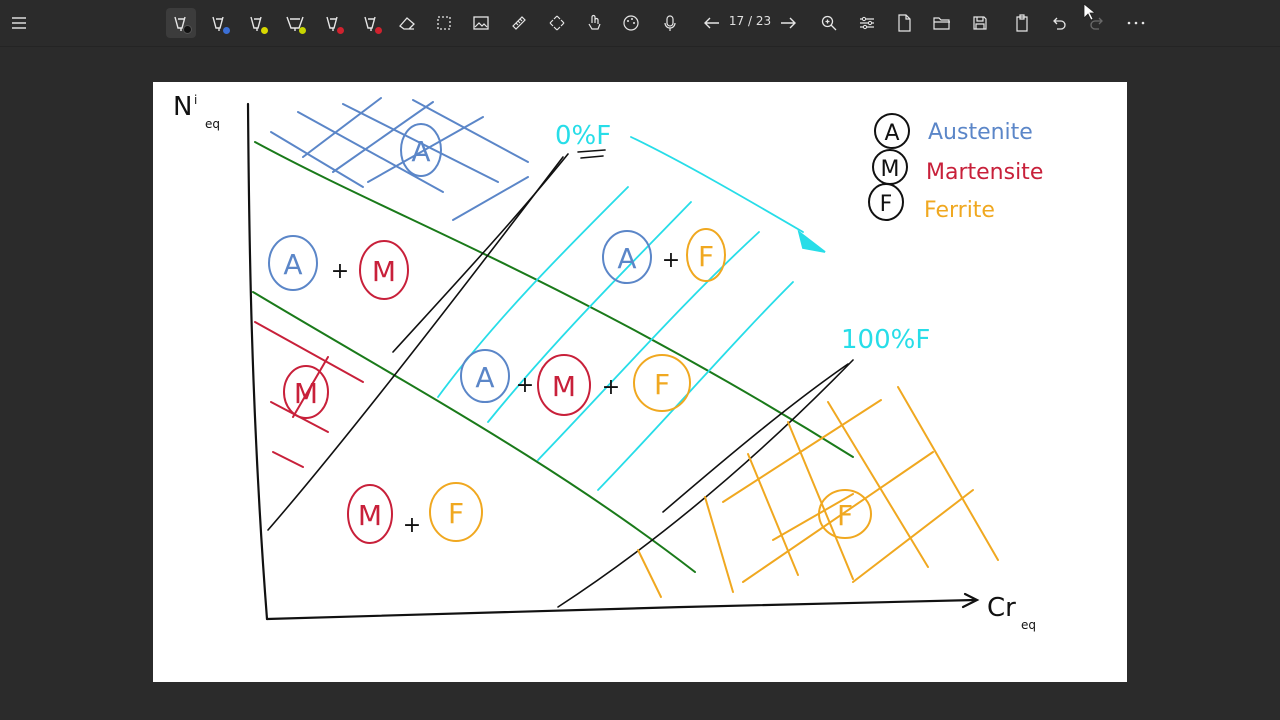 The height and width of the screenshot is (720, 1280). I want to click on image-icon, so click(481, 23).